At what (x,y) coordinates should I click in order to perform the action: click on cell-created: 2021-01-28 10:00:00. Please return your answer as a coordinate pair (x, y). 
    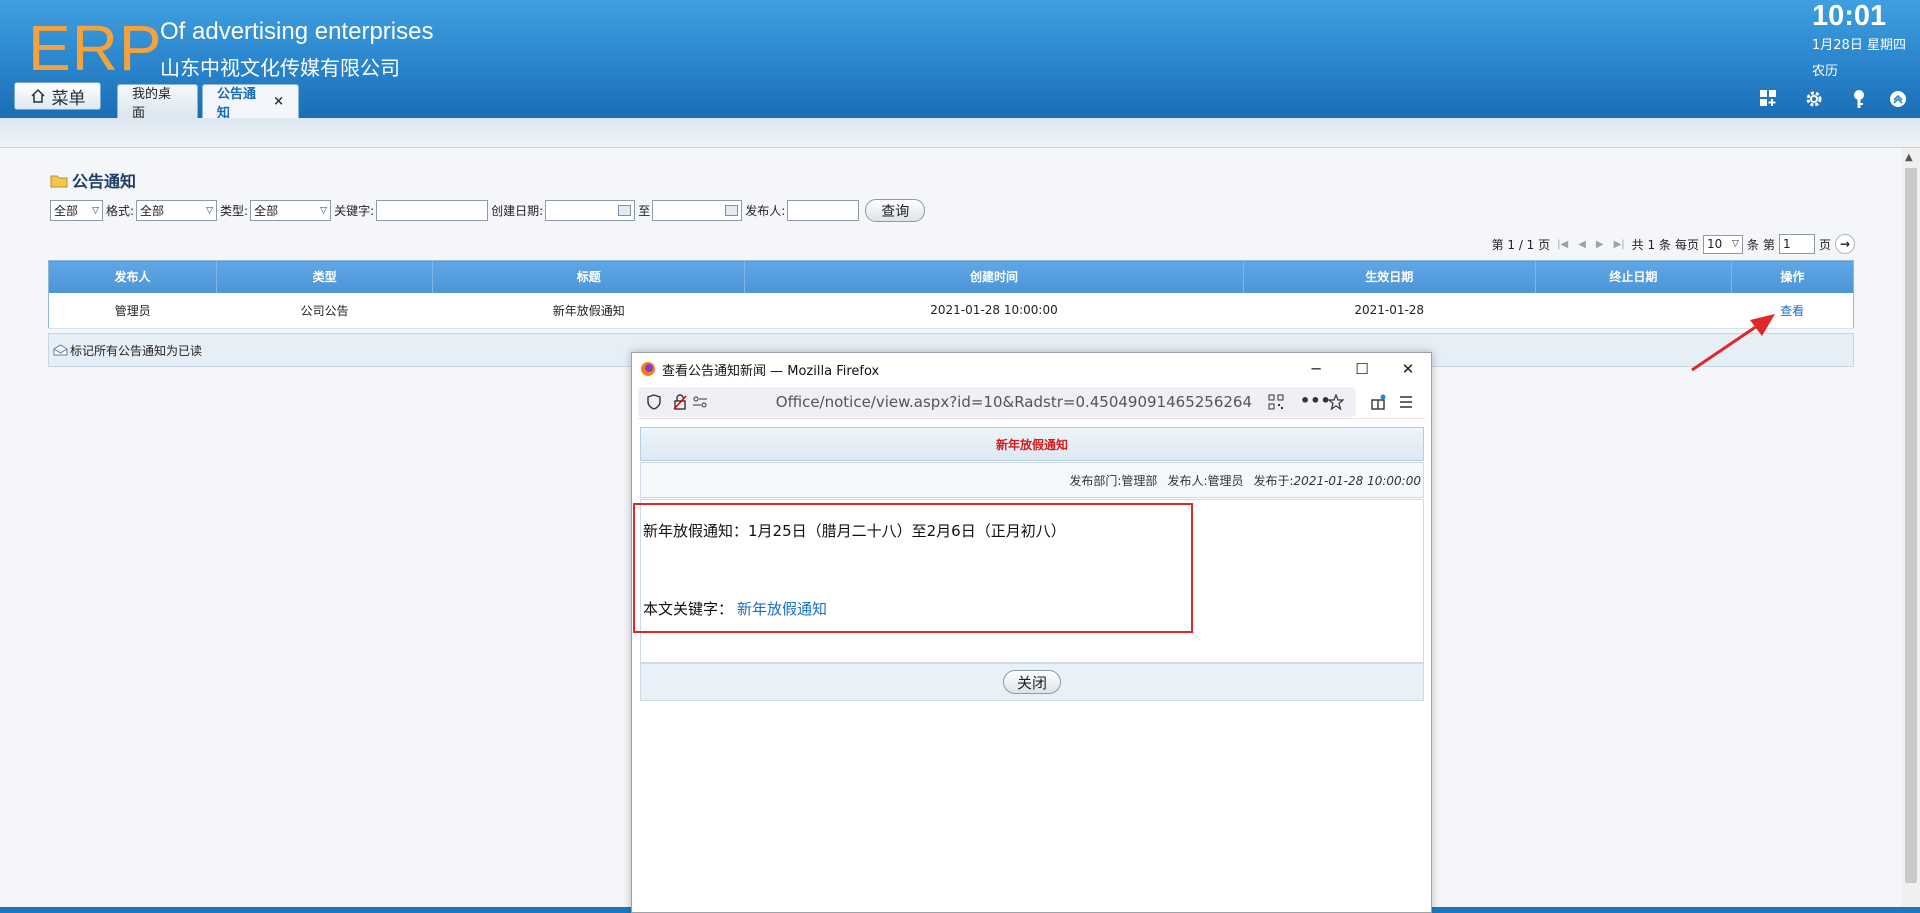
    Looking at the image, I should click on (994, 310).